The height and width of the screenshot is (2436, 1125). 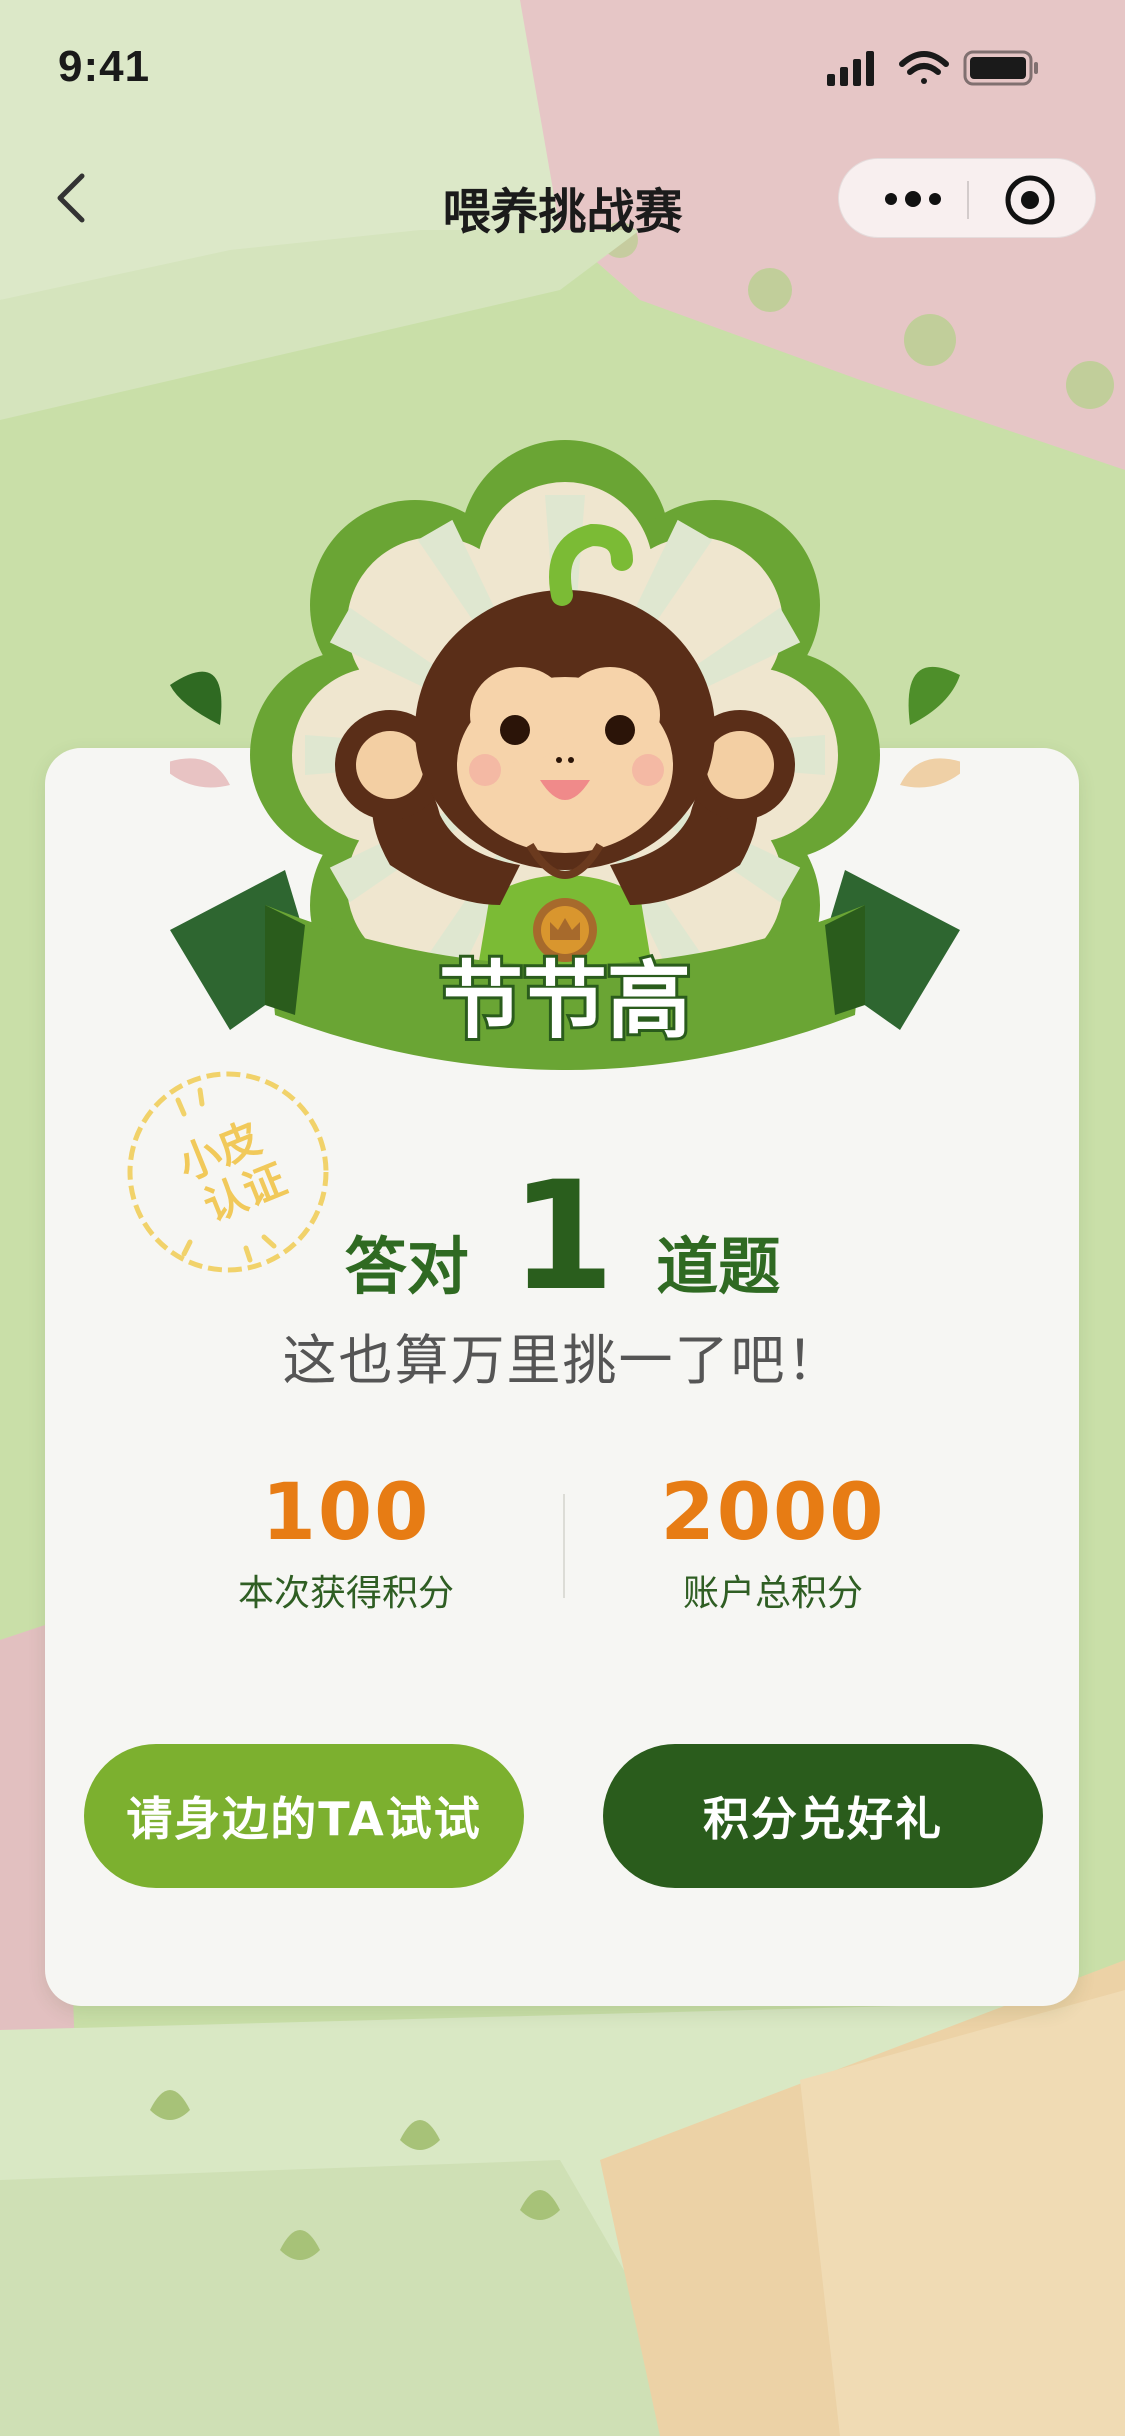 I want to click on status-icons, so click(x=932, y=68).